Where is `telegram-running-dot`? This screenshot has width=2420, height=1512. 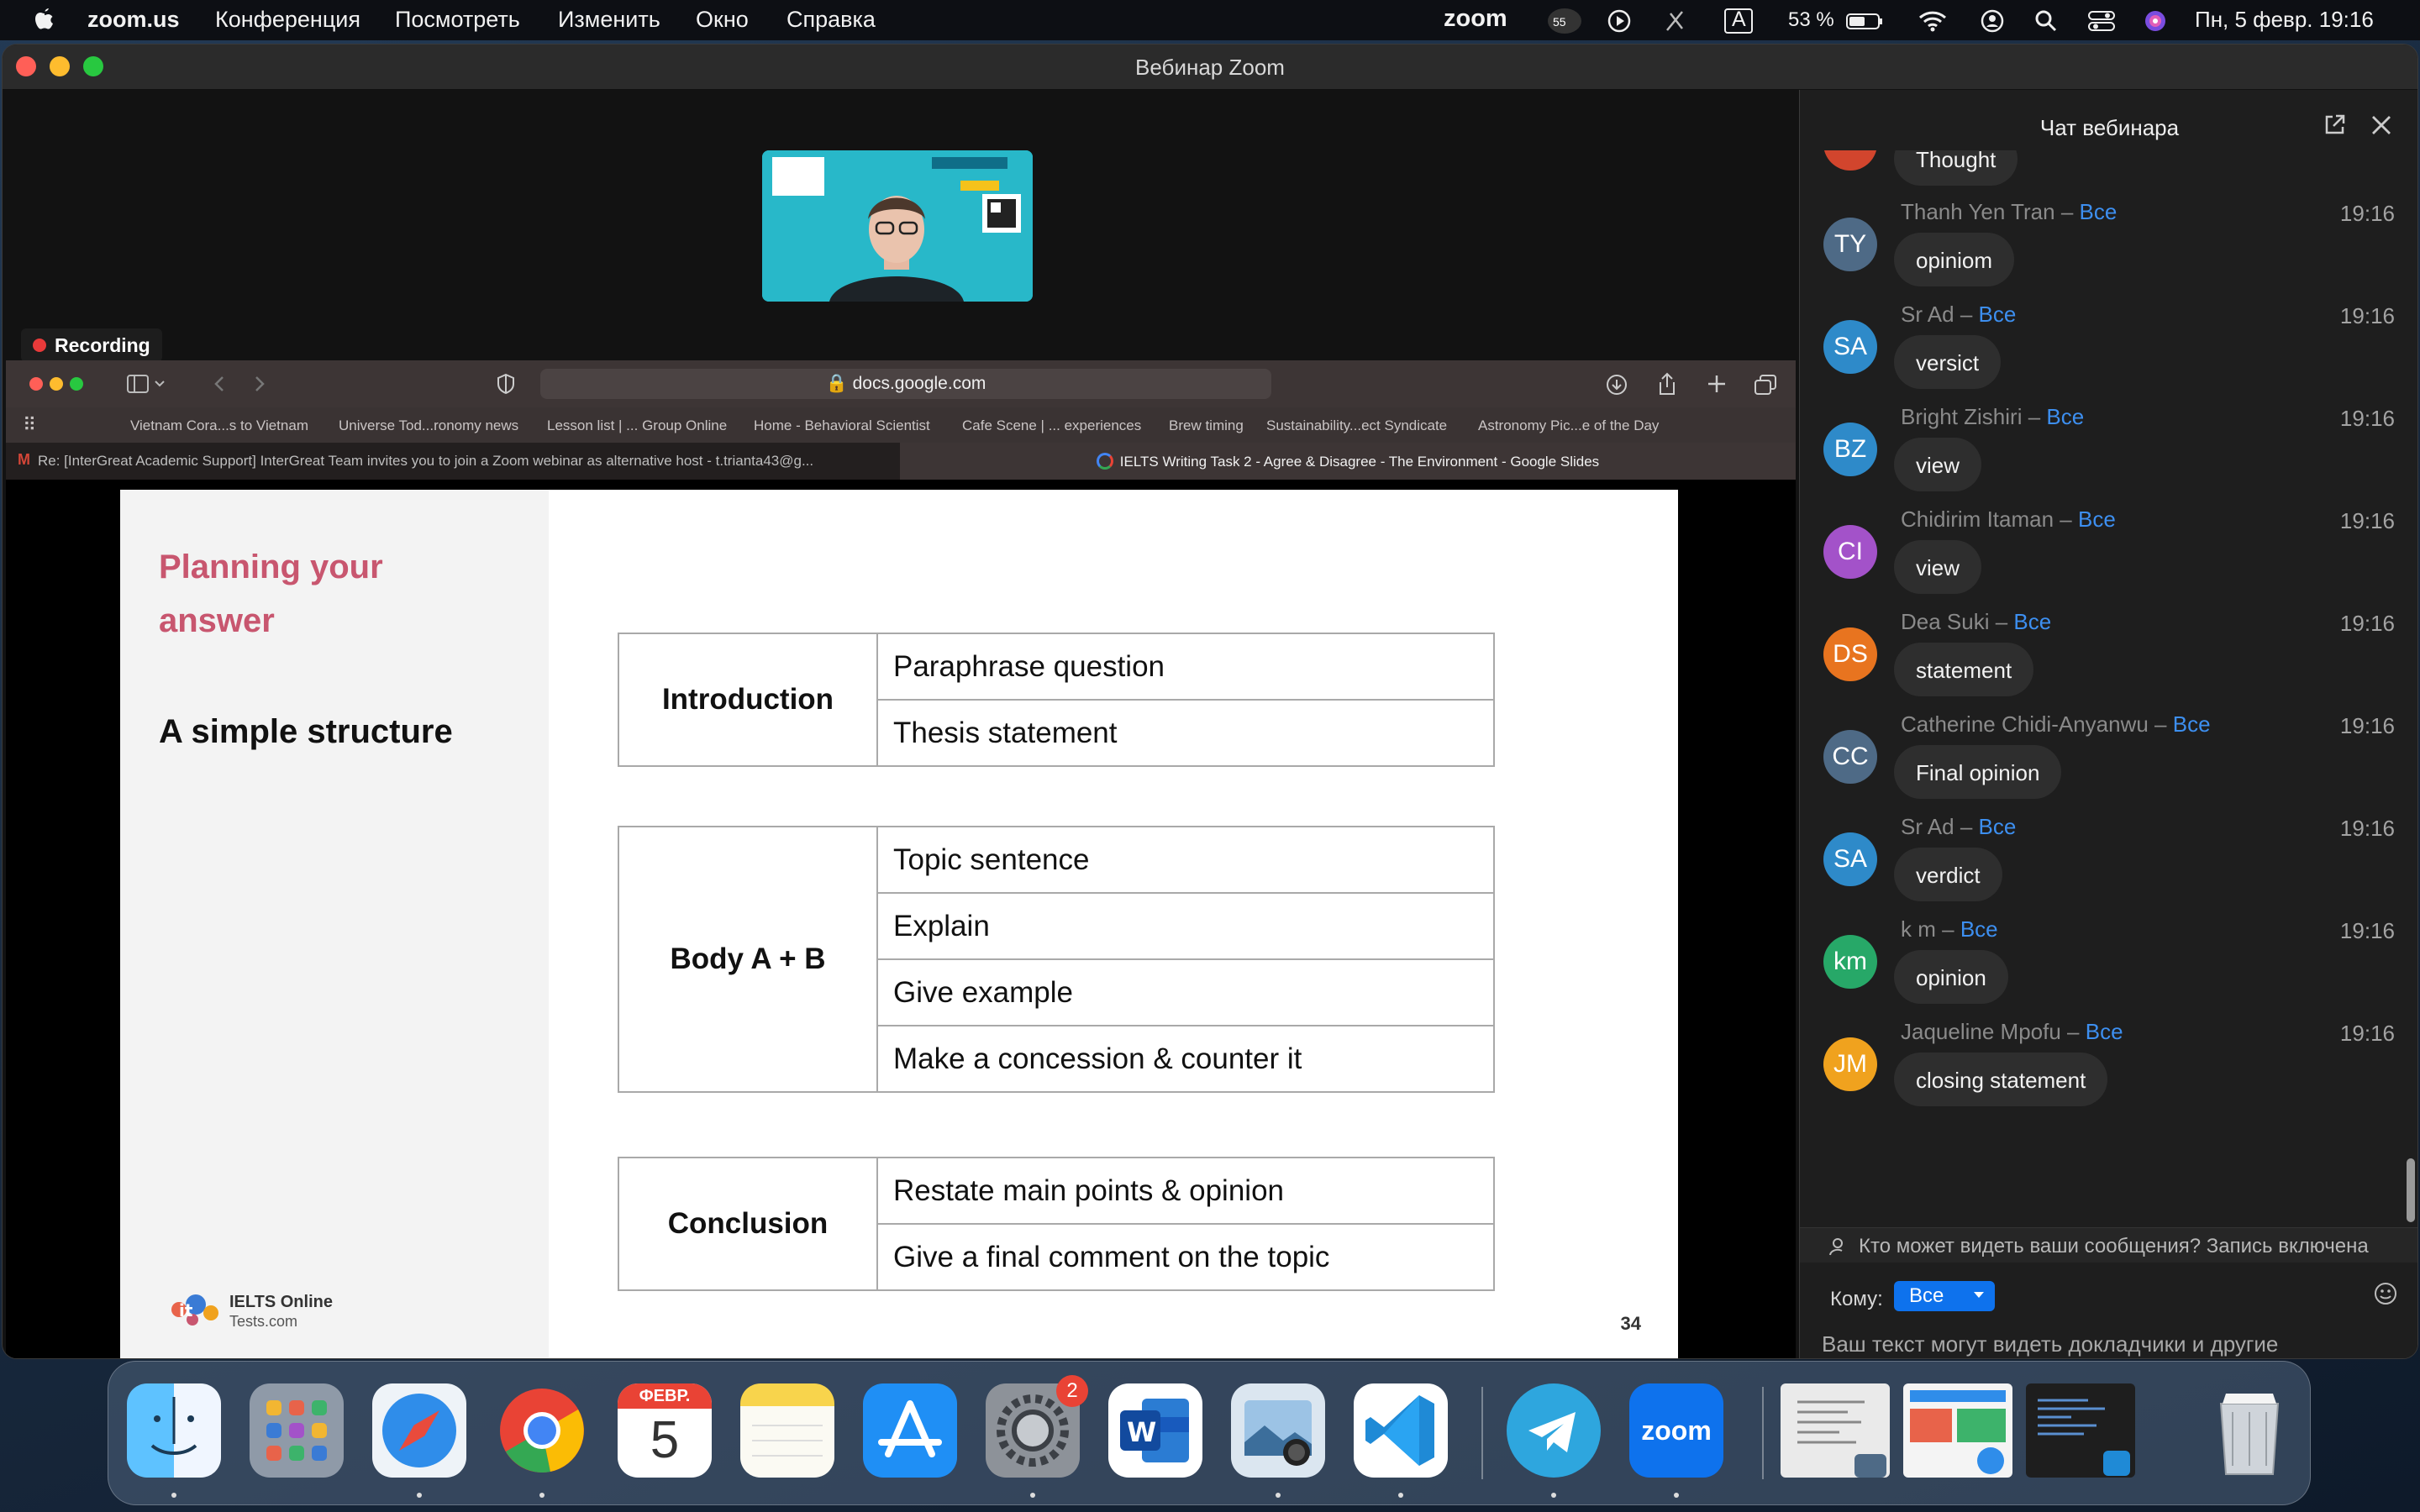
telegram-running-dot is located at coordinates (1554, 1495).